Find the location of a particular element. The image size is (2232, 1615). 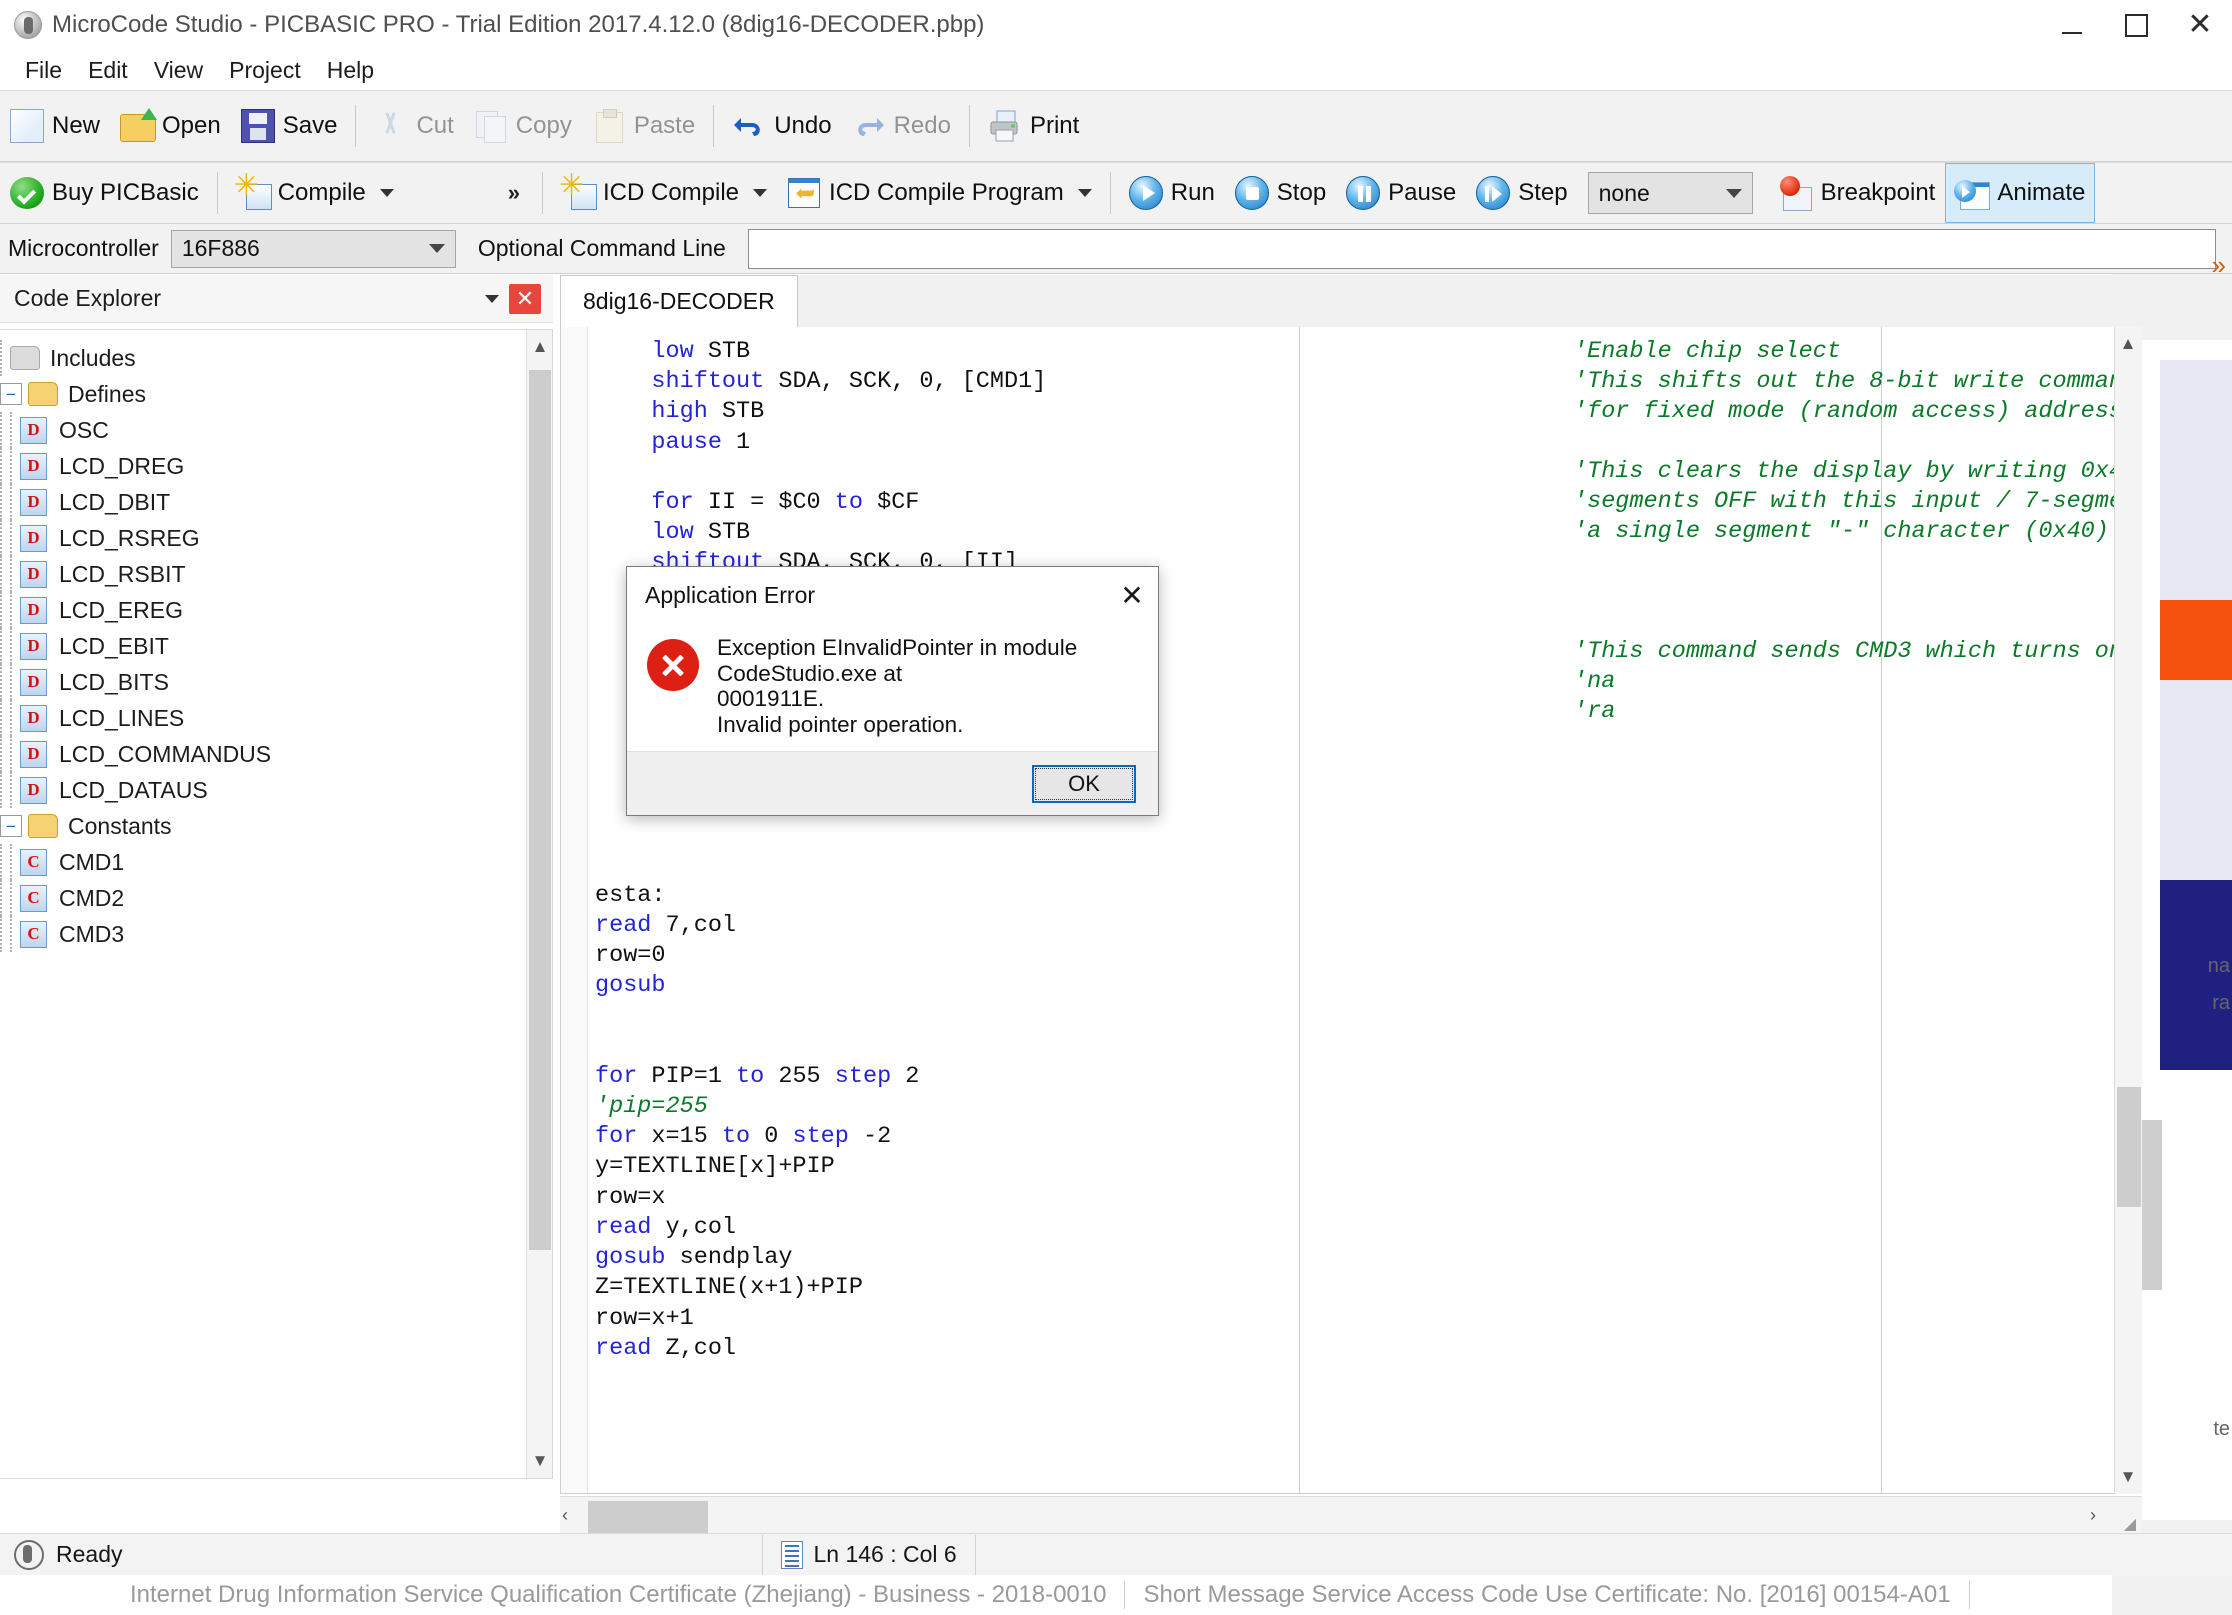

tree-item-label: LCD_RSBIT is located at coordinates (122, 573).